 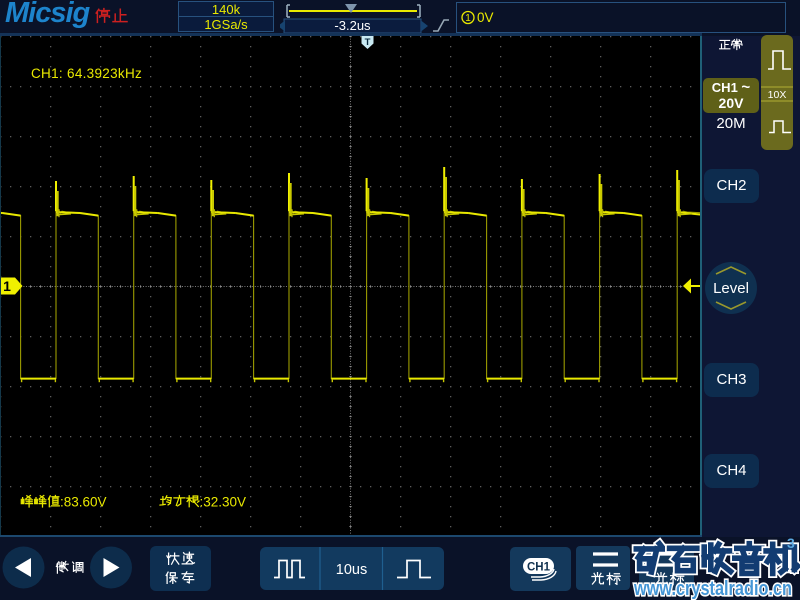 I want to click on svg-text: :32.30V, so click(x=223, y=502).